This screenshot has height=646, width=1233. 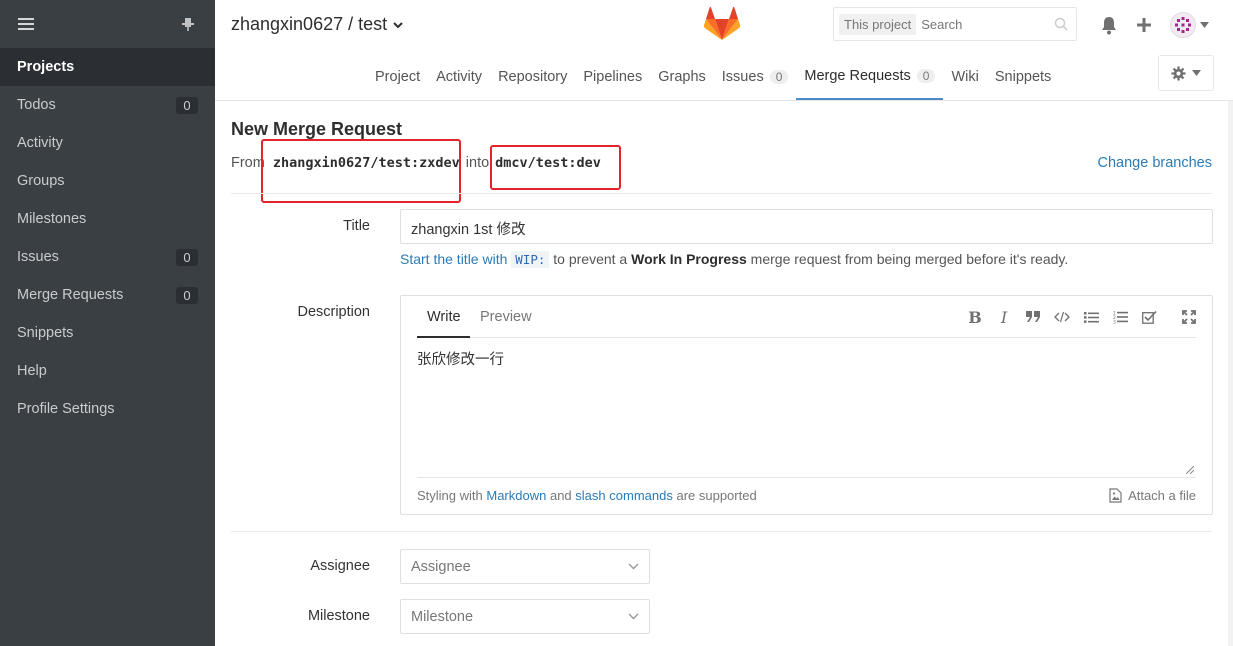 What do you see at coordinates (779, 76) in the screenshot?
I see `issues-tab-count: 0` at bounding box center [779, 76].